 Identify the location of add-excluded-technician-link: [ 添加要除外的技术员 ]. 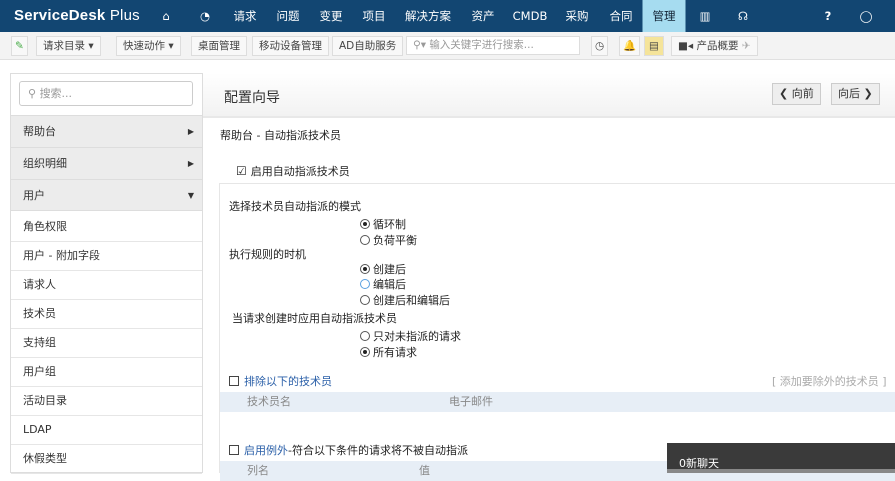
(829, 381).